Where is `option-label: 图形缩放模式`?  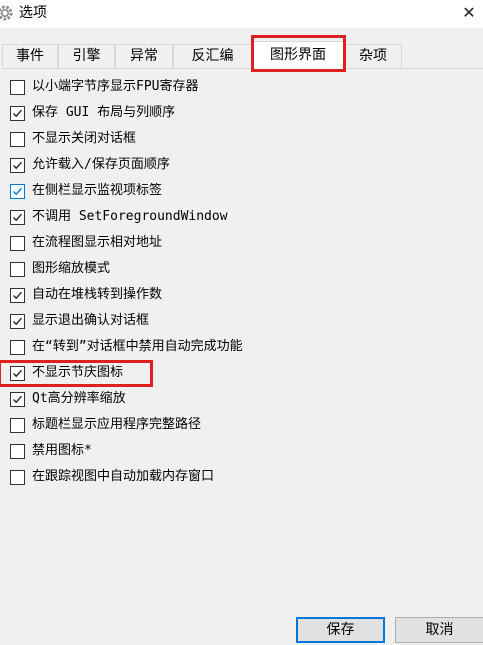
option-label: 图形缩放模式 is located at coordinates (71, 268).